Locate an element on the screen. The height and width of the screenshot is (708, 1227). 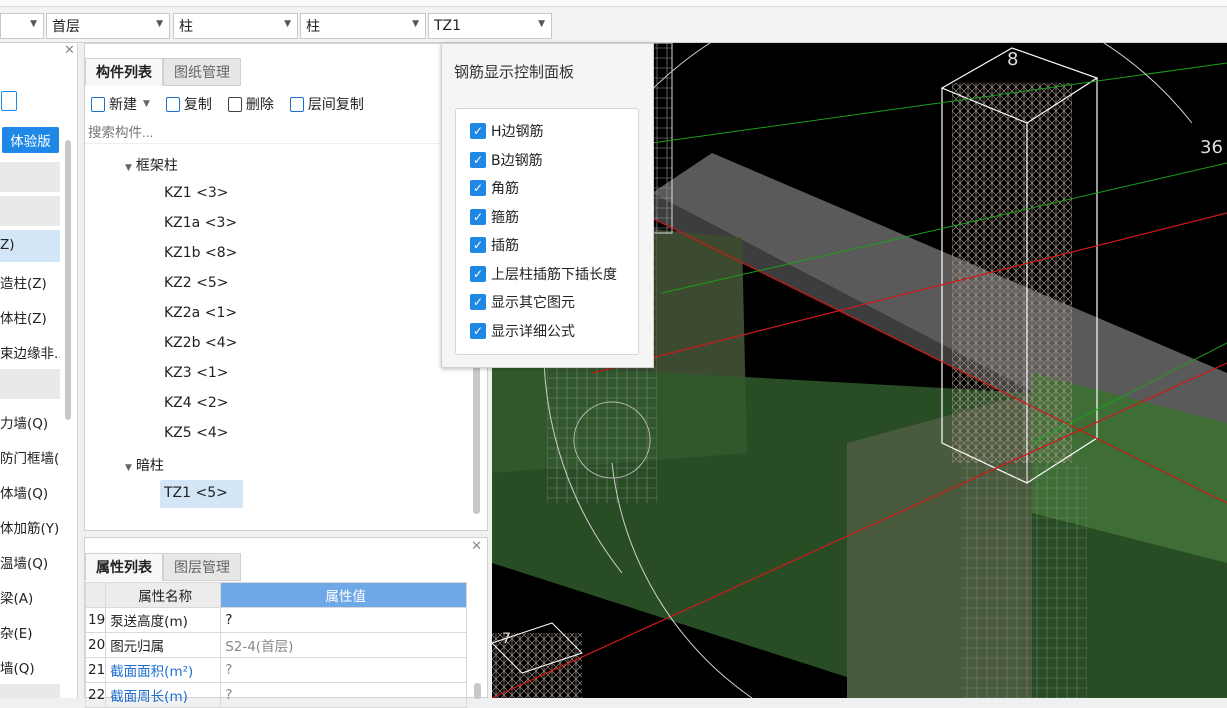
trash-icon is located at coordinates (234, 104).